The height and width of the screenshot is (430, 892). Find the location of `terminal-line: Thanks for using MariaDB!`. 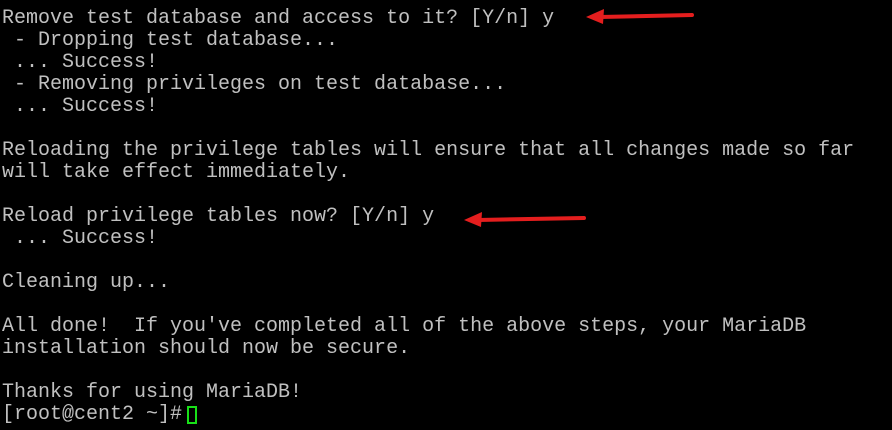

terminal-line: Thanks for using MariaDB! is located at coordinates (152, 392).